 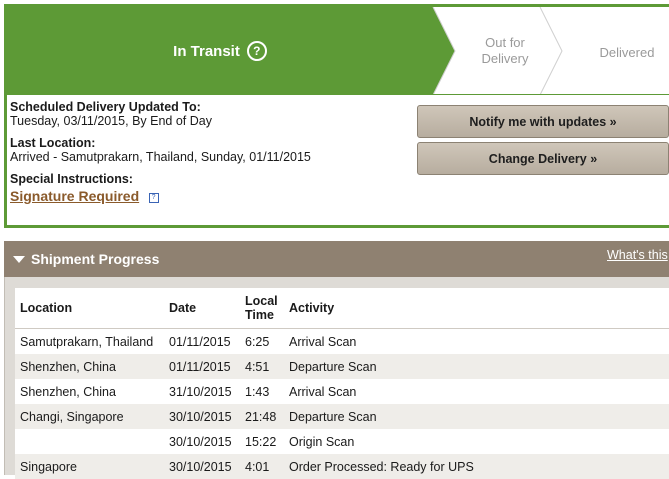 What do you see at coordinates (262, 416) in the screenshot?
I see `row-time: 21:48` at bounding box center [262, 416].